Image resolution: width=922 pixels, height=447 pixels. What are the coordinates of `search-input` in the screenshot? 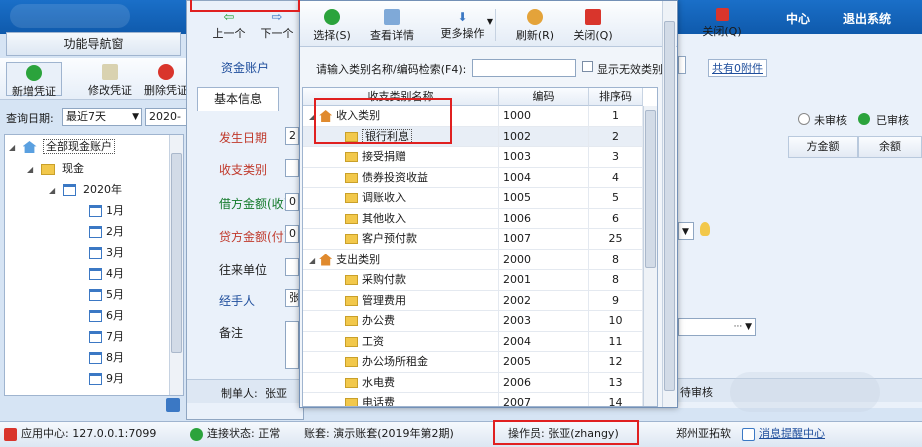 It's located at (524, 68).